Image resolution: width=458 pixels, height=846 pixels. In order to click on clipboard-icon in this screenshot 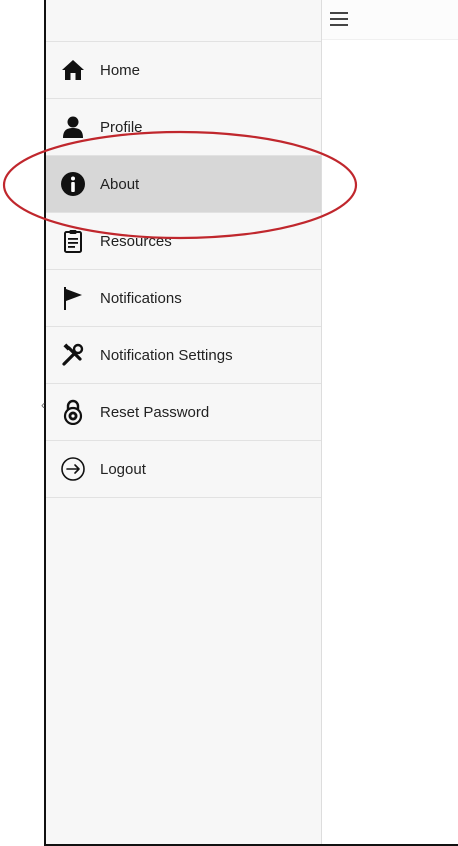, I will do `click(73, 241)`.